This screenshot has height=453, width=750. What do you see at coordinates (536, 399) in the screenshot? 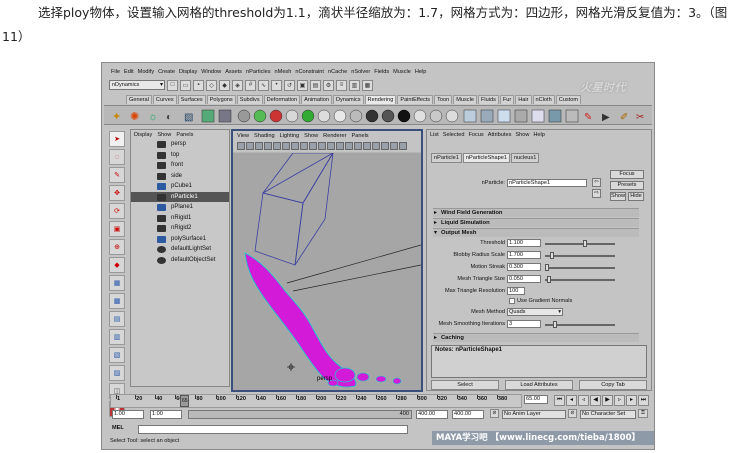
I see `current-frame-field: 65.00` at bounding box center [536, 399].